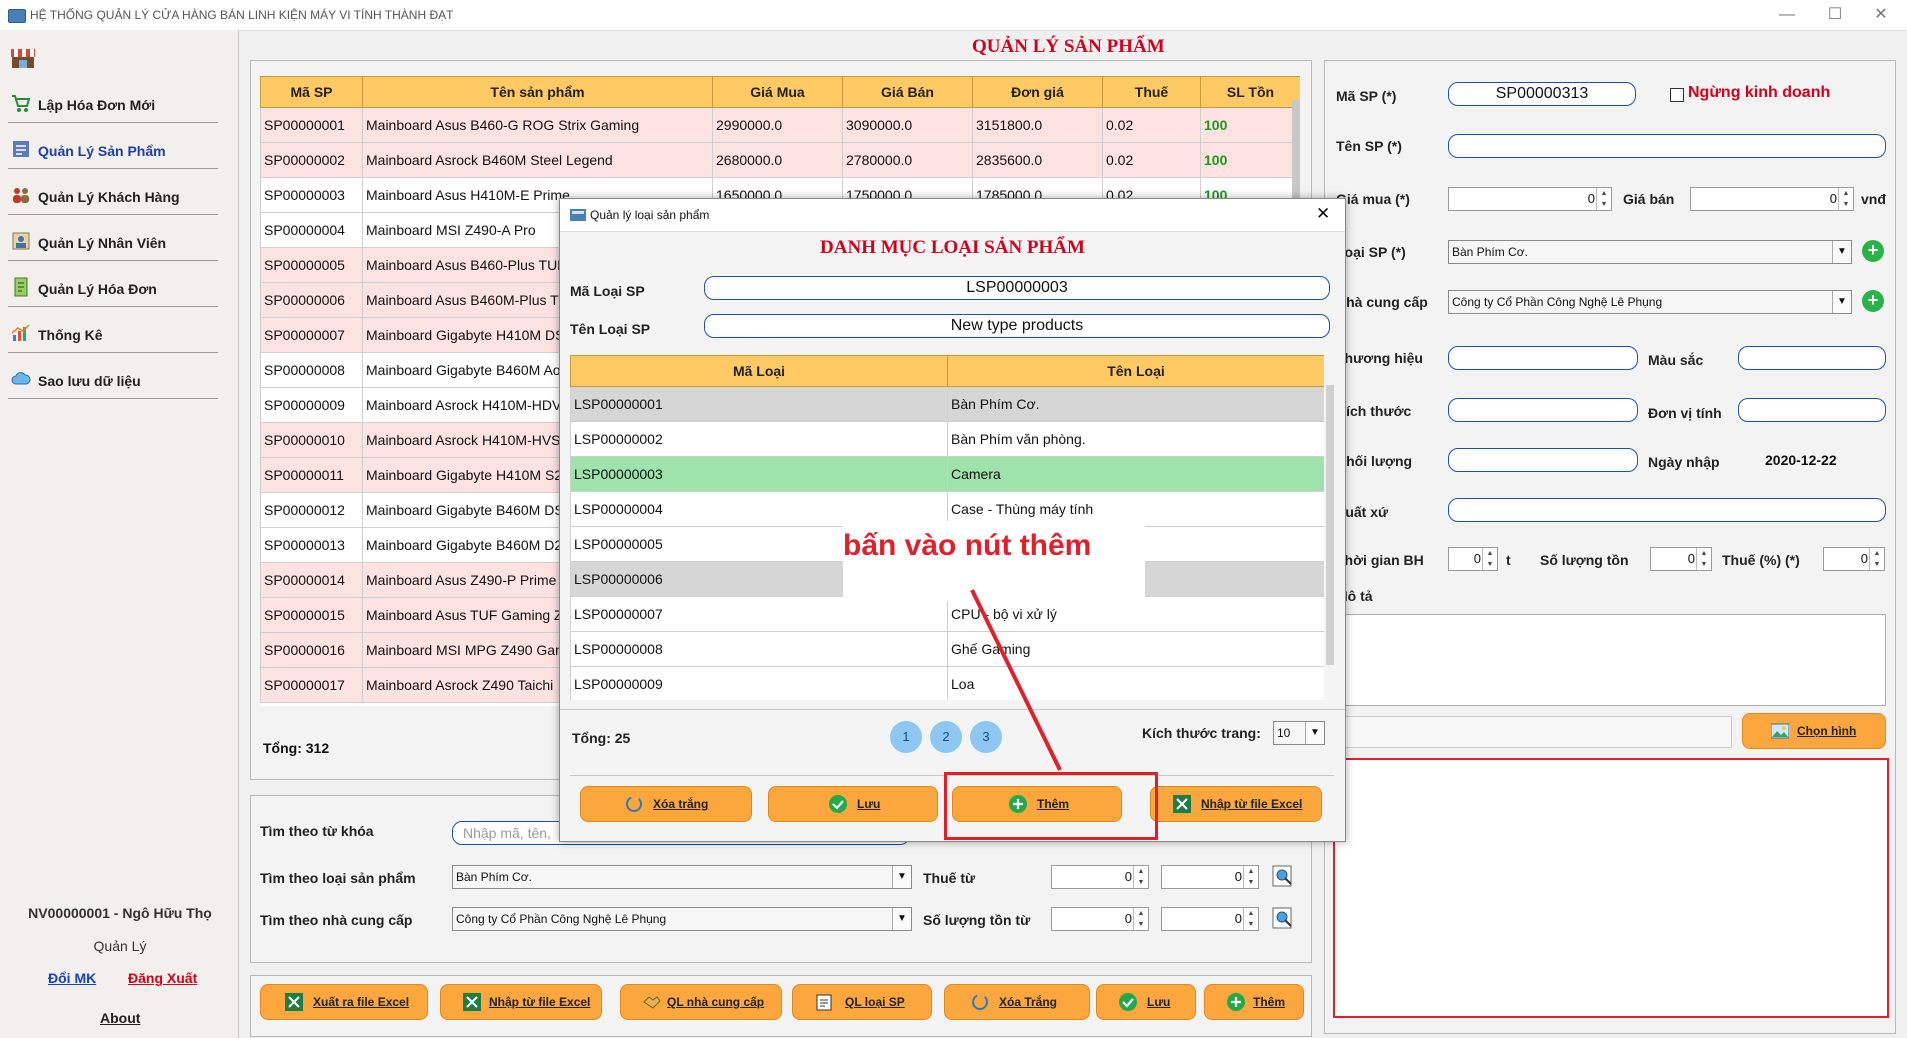 This screenshot has width=1907, height=1038. What do you see at coordinates (1210, 877) in the screenshot?
I see `tax-to-input: 0 ▲ ▼` at bounding box center [1210, 877].